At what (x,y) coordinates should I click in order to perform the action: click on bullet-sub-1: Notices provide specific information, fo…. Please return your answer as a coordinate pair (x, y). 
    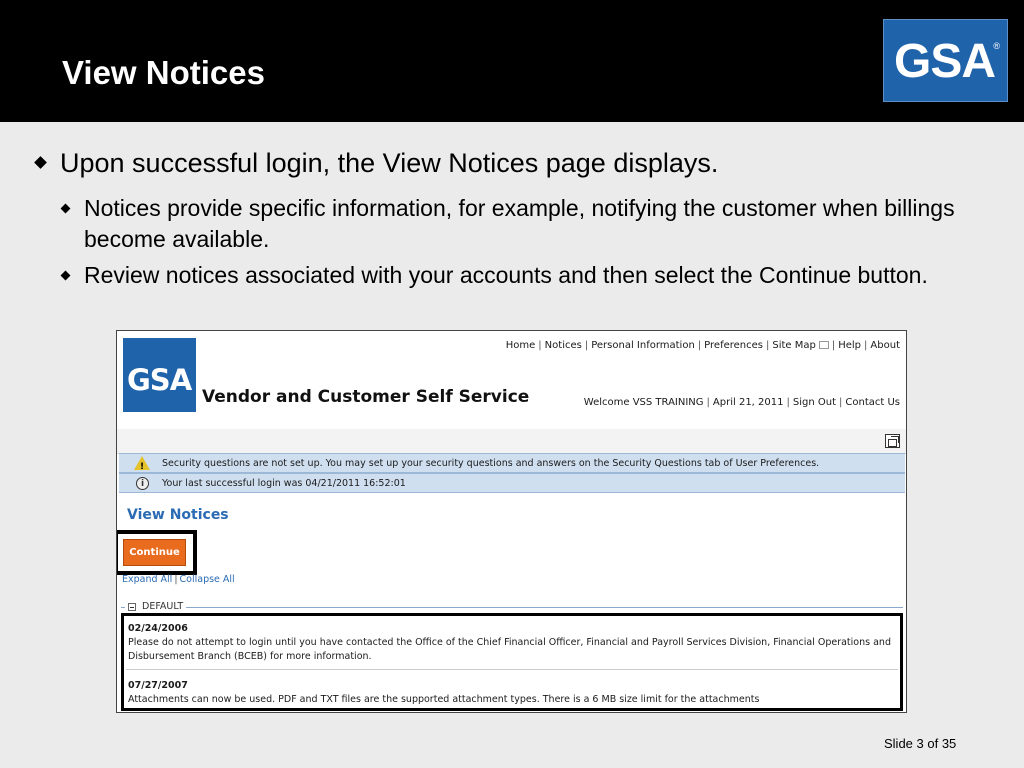
    Looking at the image, I should click on (521, 224).